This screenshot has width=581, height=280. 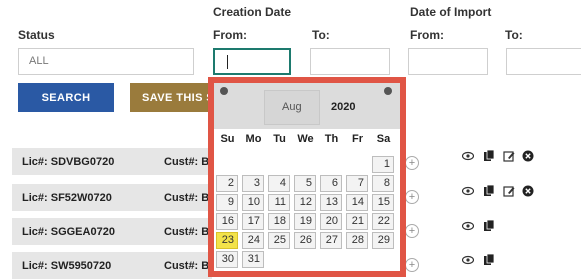 I want to click on creation-to-input, so click(x=350, y=61).